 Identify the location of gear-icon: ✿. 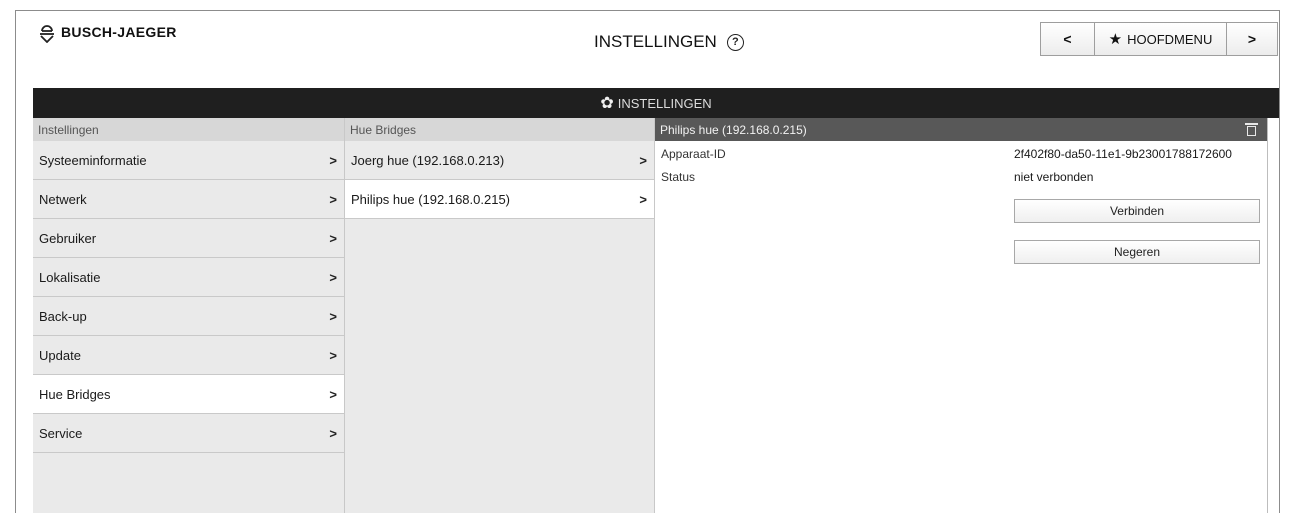
(607, 103).